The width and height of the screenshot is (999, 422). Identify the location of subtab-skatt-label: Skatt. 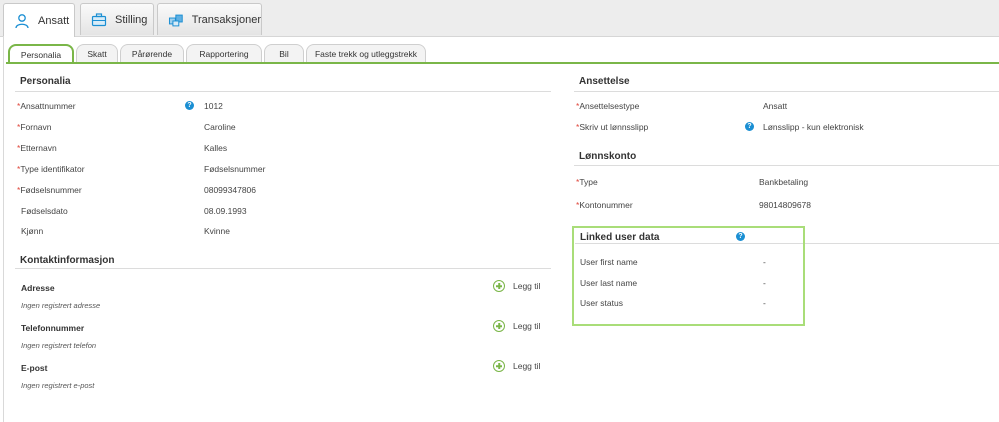
(97, 53).